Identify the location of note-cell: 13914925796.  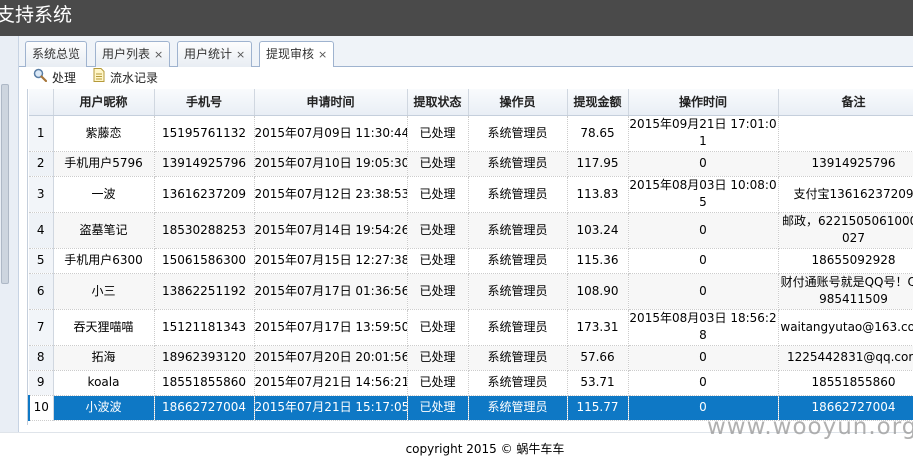
(845, 164).